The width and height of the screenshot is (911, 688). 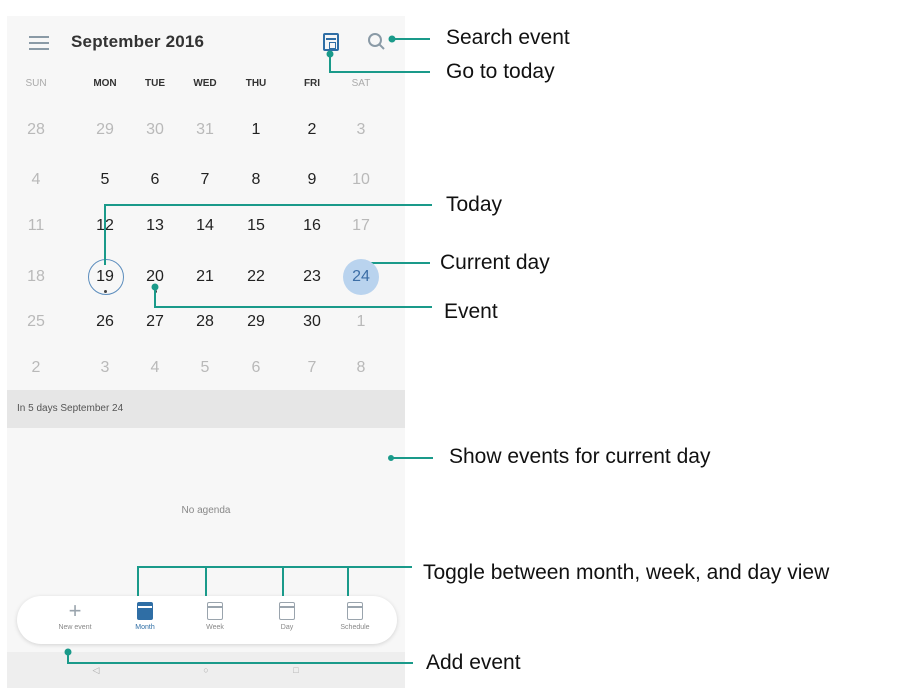 What do you see at coordinates (580, 456) in the screenshot?
I see `callout-show-events: Show events for current day` at bounding box center [580, 456].